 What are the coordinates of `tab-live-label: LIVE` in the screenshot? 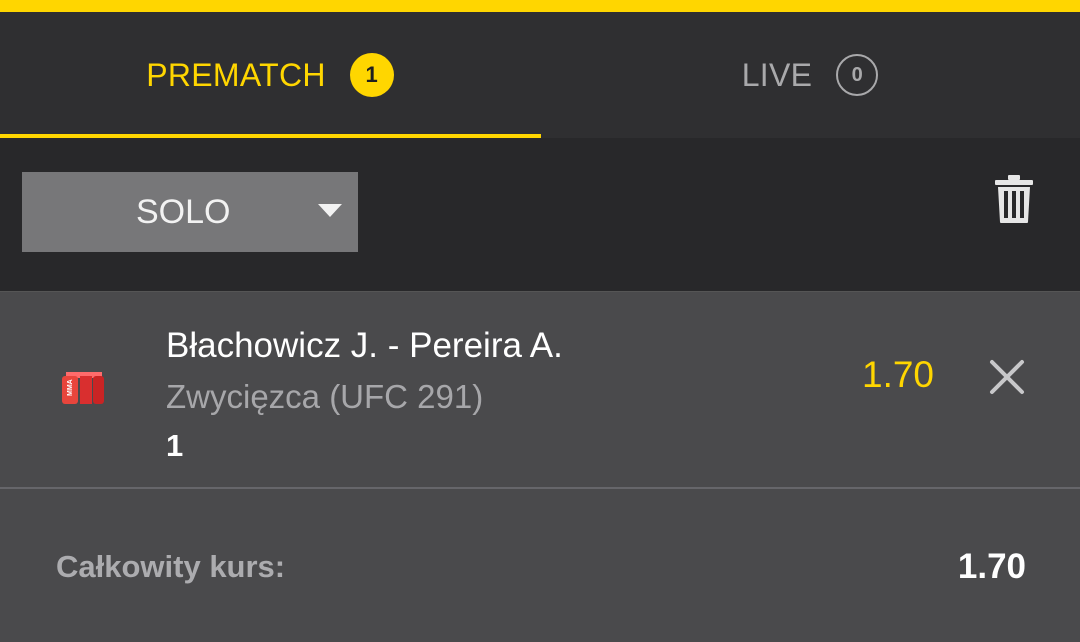 It's located at (777, 74).